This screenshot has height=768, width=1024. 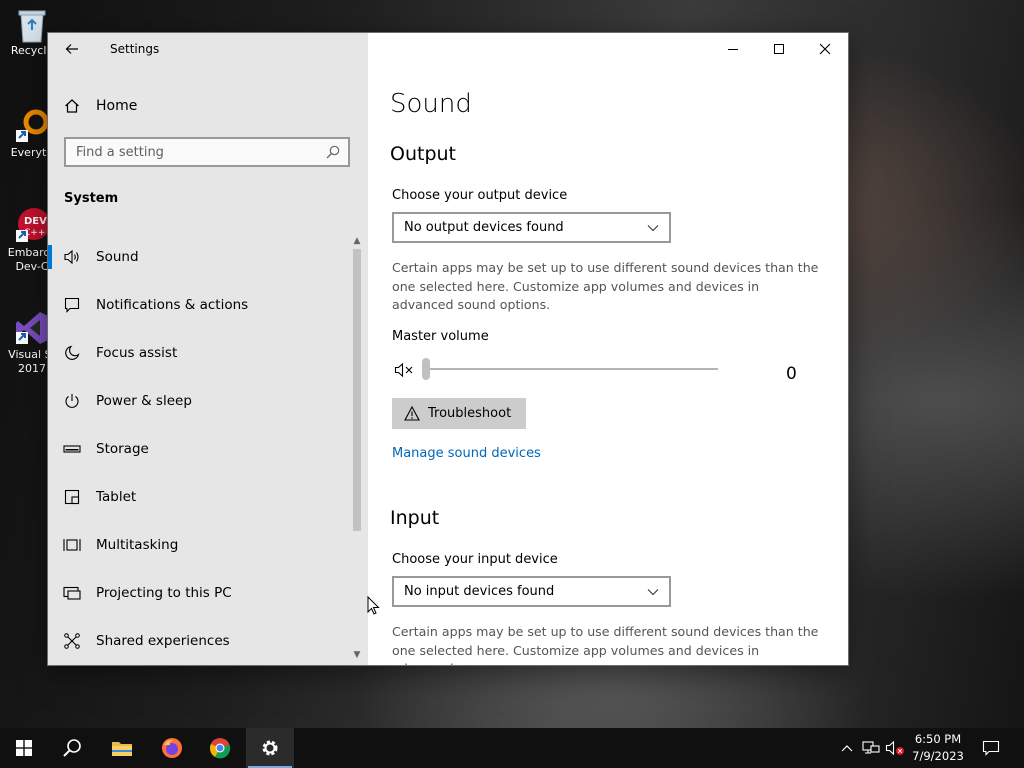 I want to click on firefox-icon, so click(x=172, y=748).